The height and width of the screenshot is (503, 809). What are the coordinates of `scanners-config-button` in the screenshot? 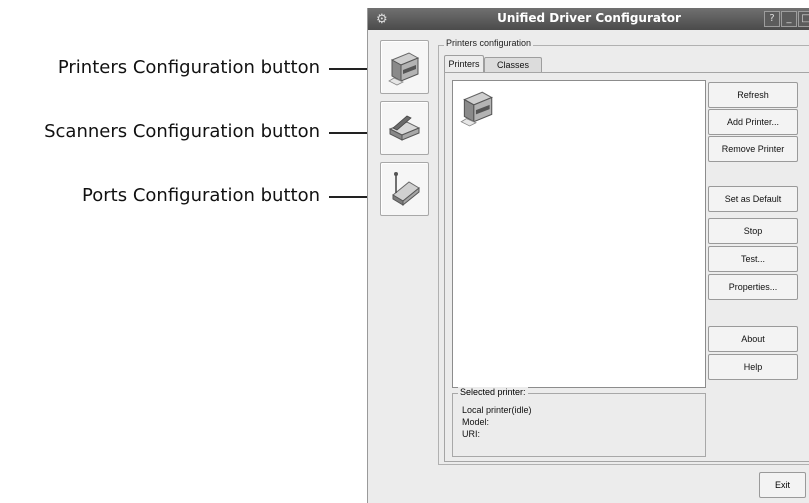 It's located at (404, 128).